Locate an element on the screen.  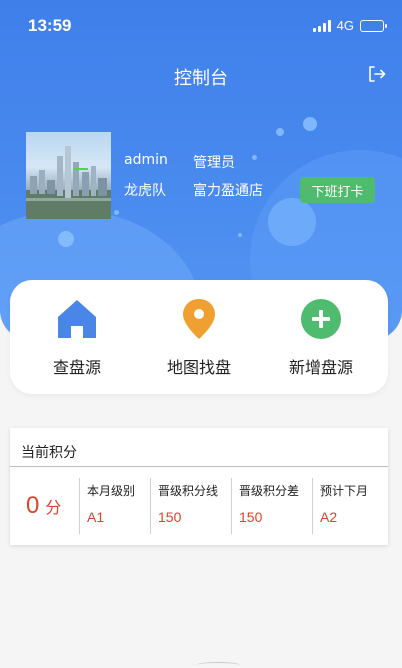
score-value: 0 is located at coordinates (33, 505).